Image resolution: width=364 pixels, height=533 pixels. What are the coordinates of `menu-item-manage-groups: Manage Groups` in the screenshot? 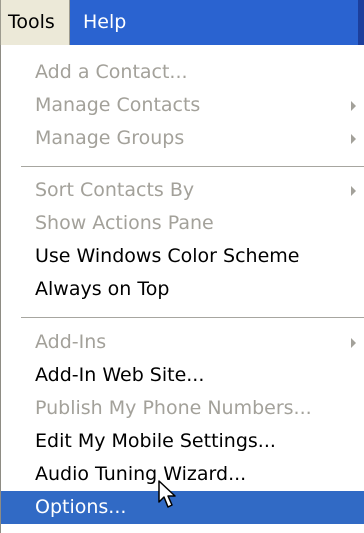 It's located at (182, 138).